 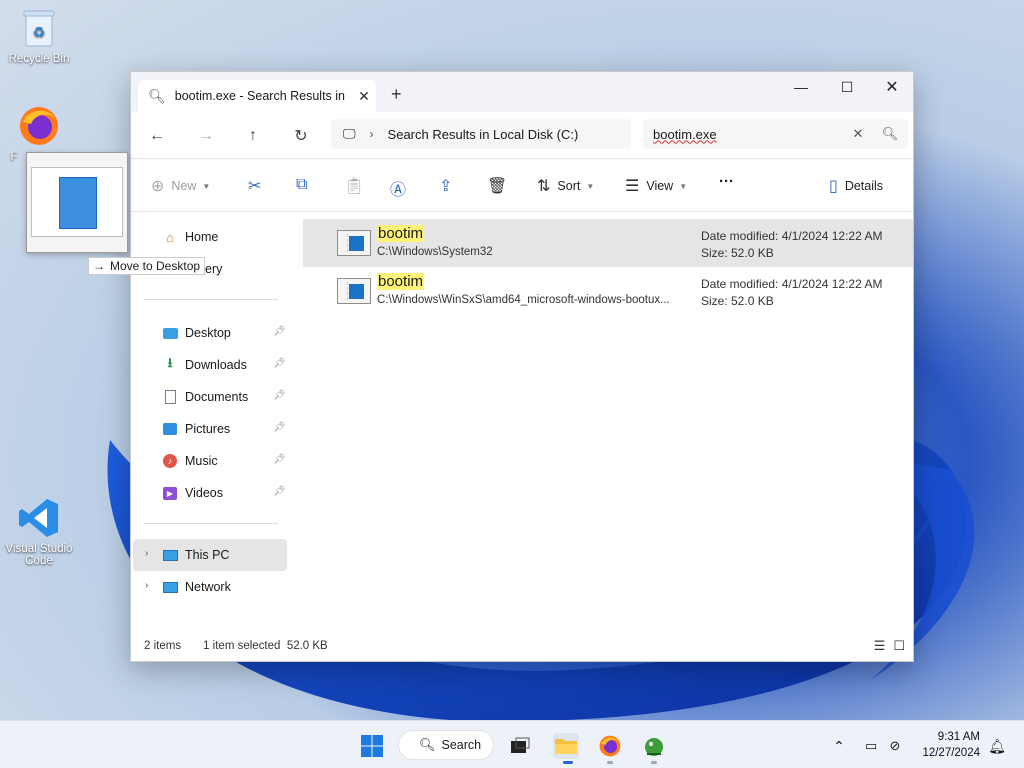 I want to click on new-button: ⊕ New ▼, so click(x=180, y=186).